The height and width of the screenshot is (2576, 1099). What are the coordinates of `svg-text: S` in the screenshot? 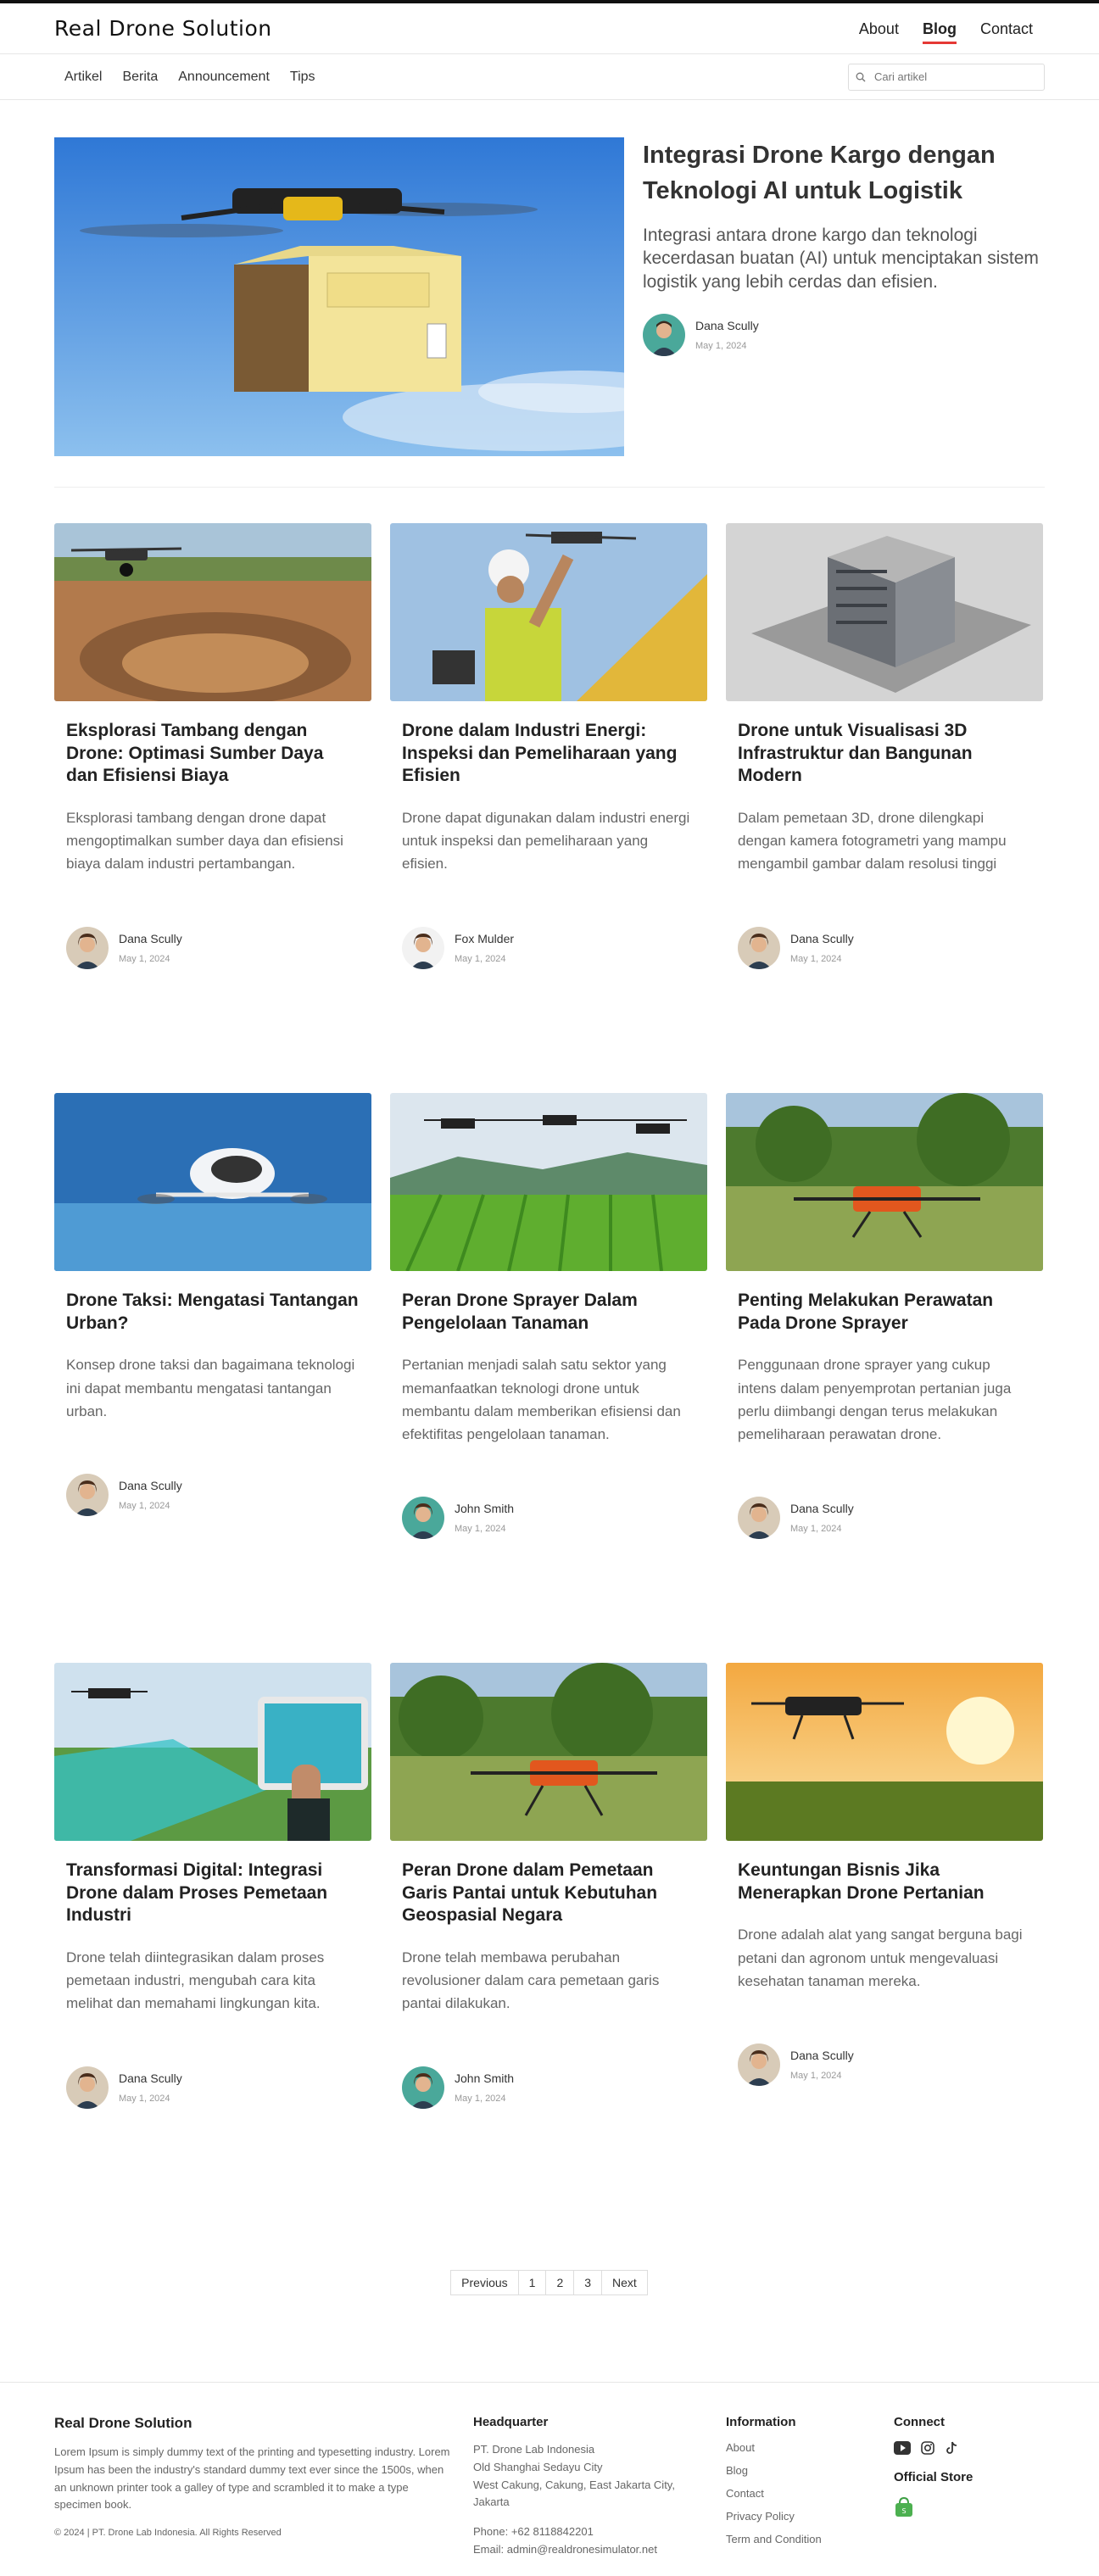 It's located at (904, 2511).